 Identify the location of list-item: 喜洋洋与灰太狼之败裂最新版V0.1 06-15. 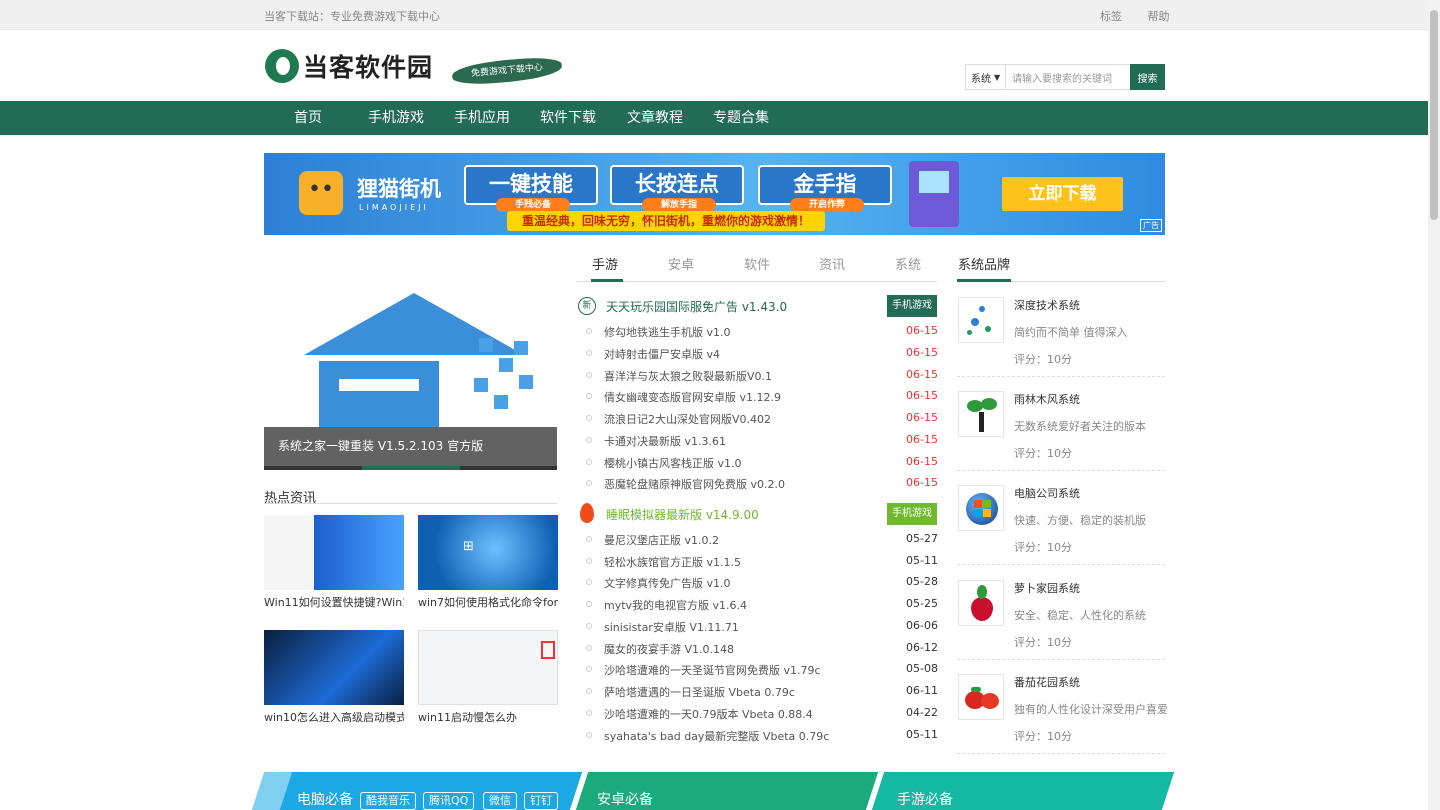
(758, 375).